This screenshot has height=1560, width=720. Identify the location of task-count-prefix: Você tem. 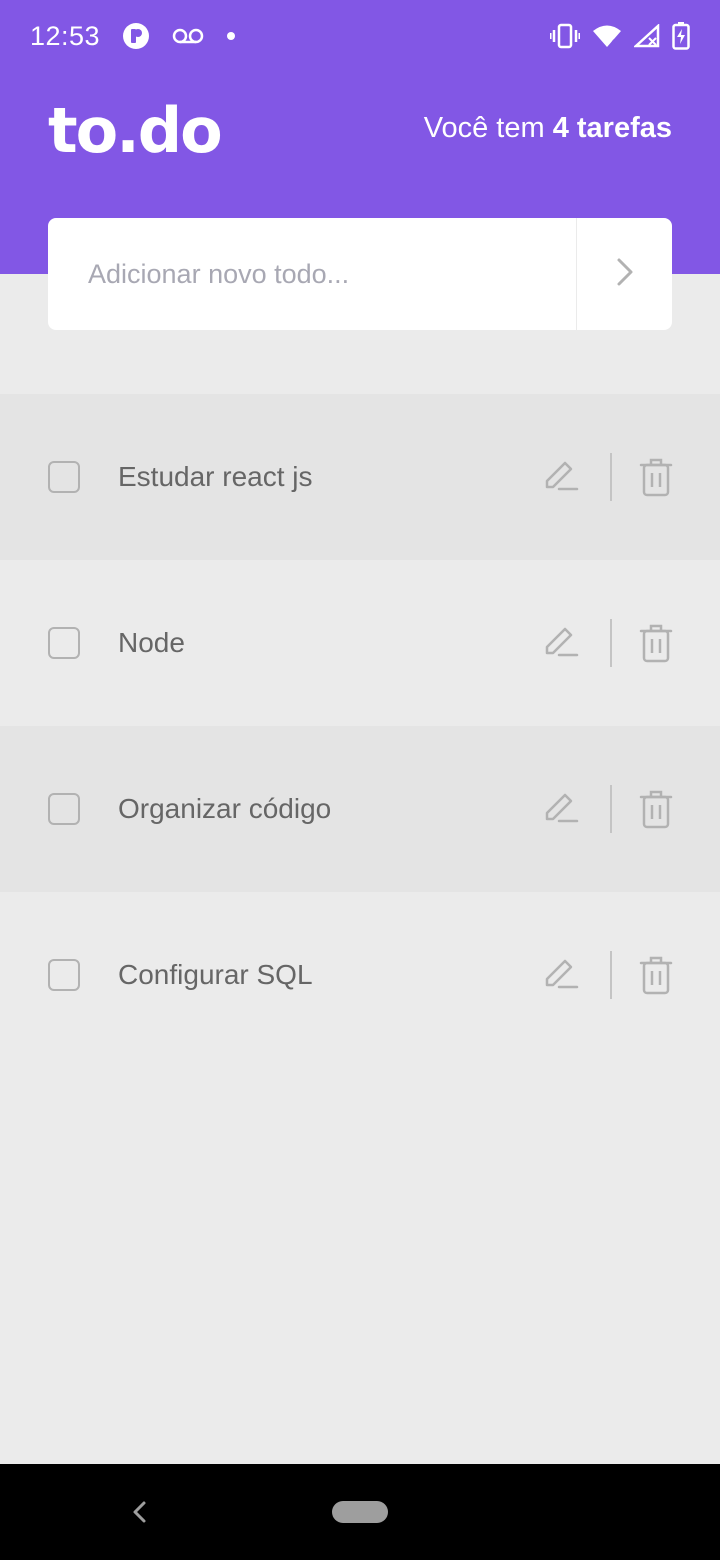
(488, 128).